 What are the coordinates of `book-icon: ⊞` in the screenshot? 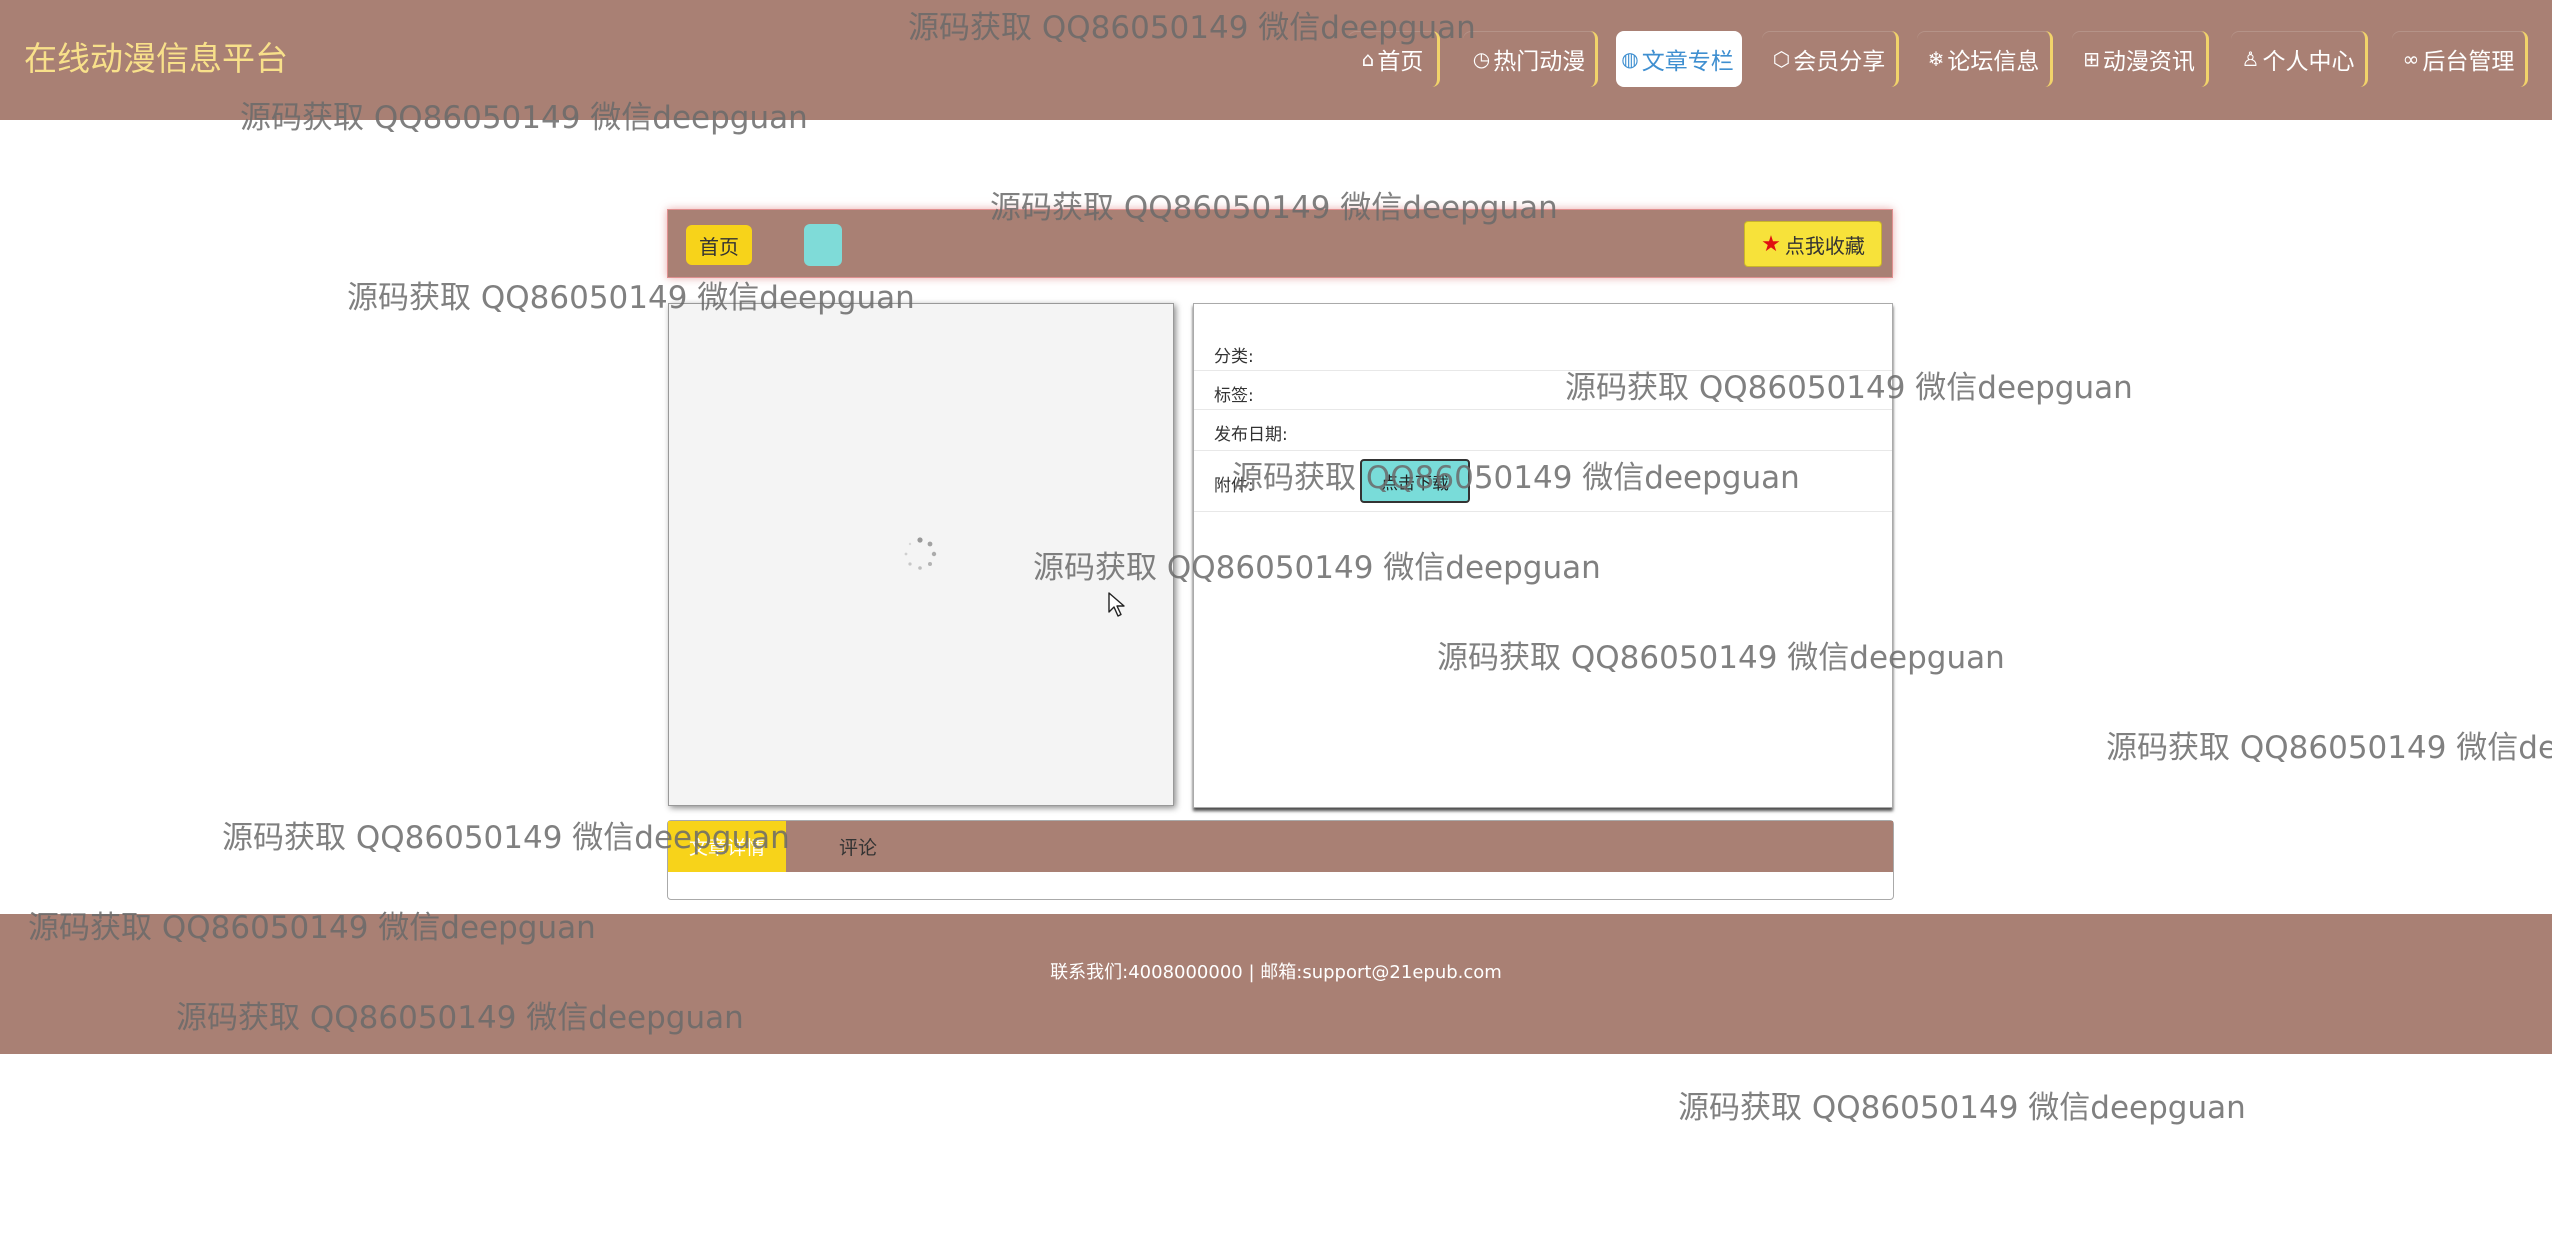 It's located at (2091, 59).